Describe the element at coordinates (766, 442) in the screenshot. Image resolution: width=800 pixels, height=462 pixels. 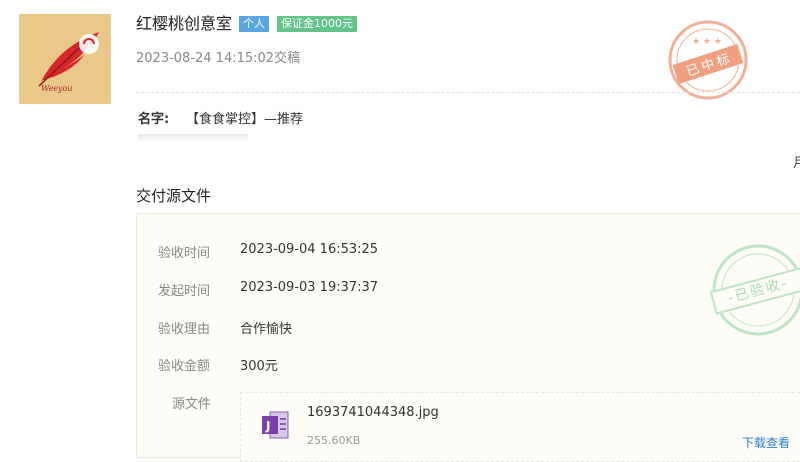
I see `download-view-link: 下载查看` at that location.